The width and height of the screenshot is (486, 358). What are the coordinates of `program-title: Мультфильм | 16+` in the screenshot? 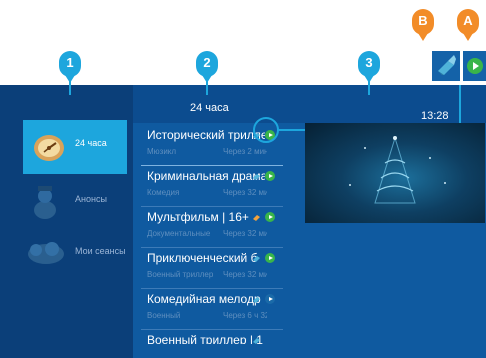 It's located at (198, 217).